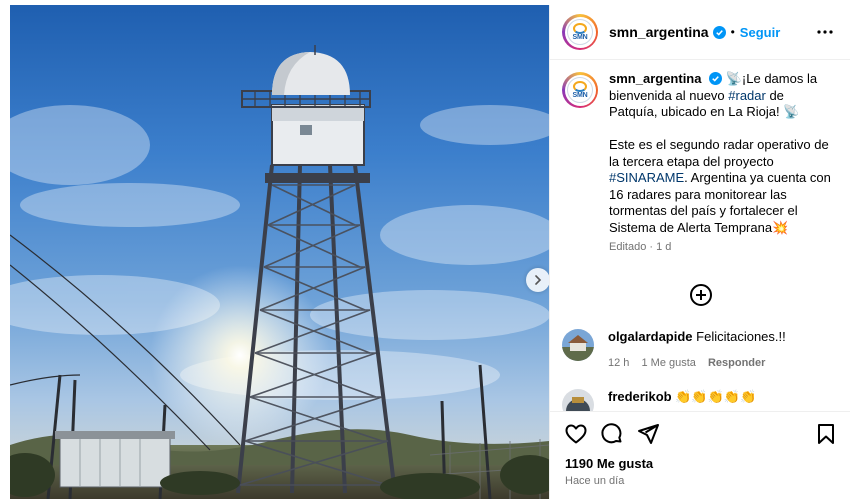  What do you see at coordinates (741, 336) in the screenshot?
I see `comment-text: Felicitaciones.!!` at bounding box center [741, 336].